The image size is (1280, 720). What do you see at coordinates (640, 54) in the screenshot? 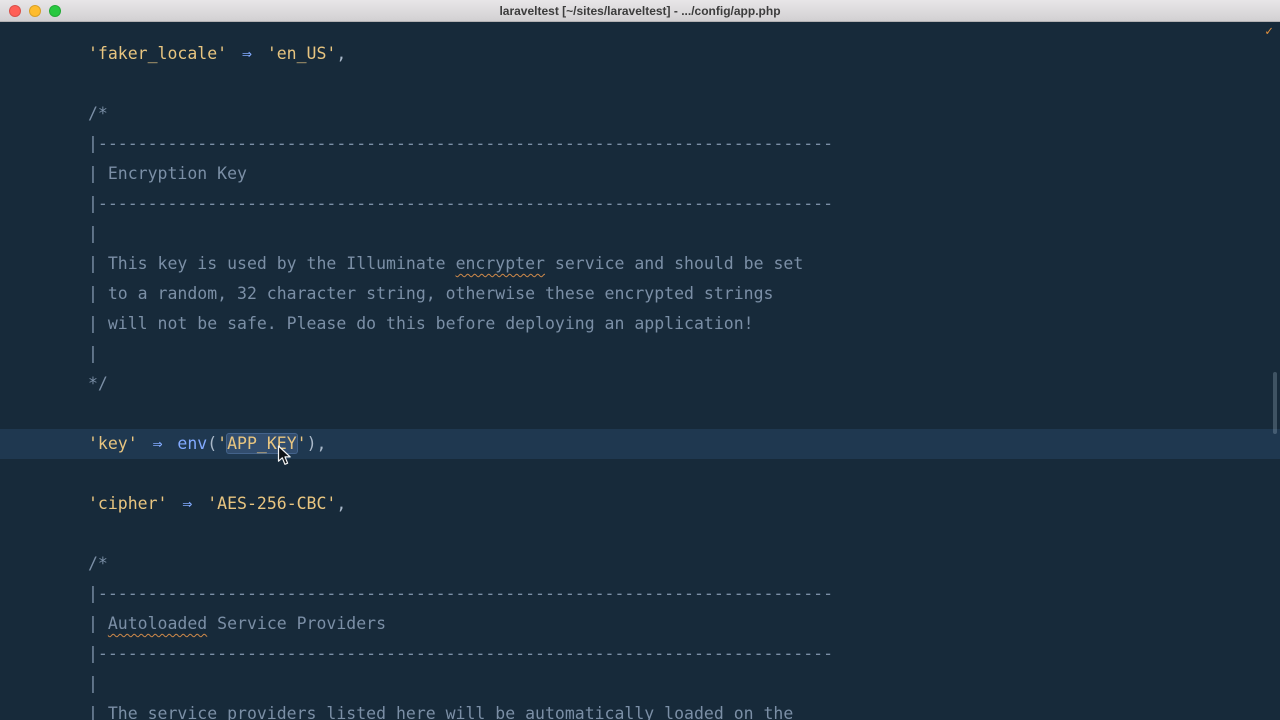
I see `code-line: 'faker_locale' ⇒ 'en_US',` at bounding box center [640, 54].